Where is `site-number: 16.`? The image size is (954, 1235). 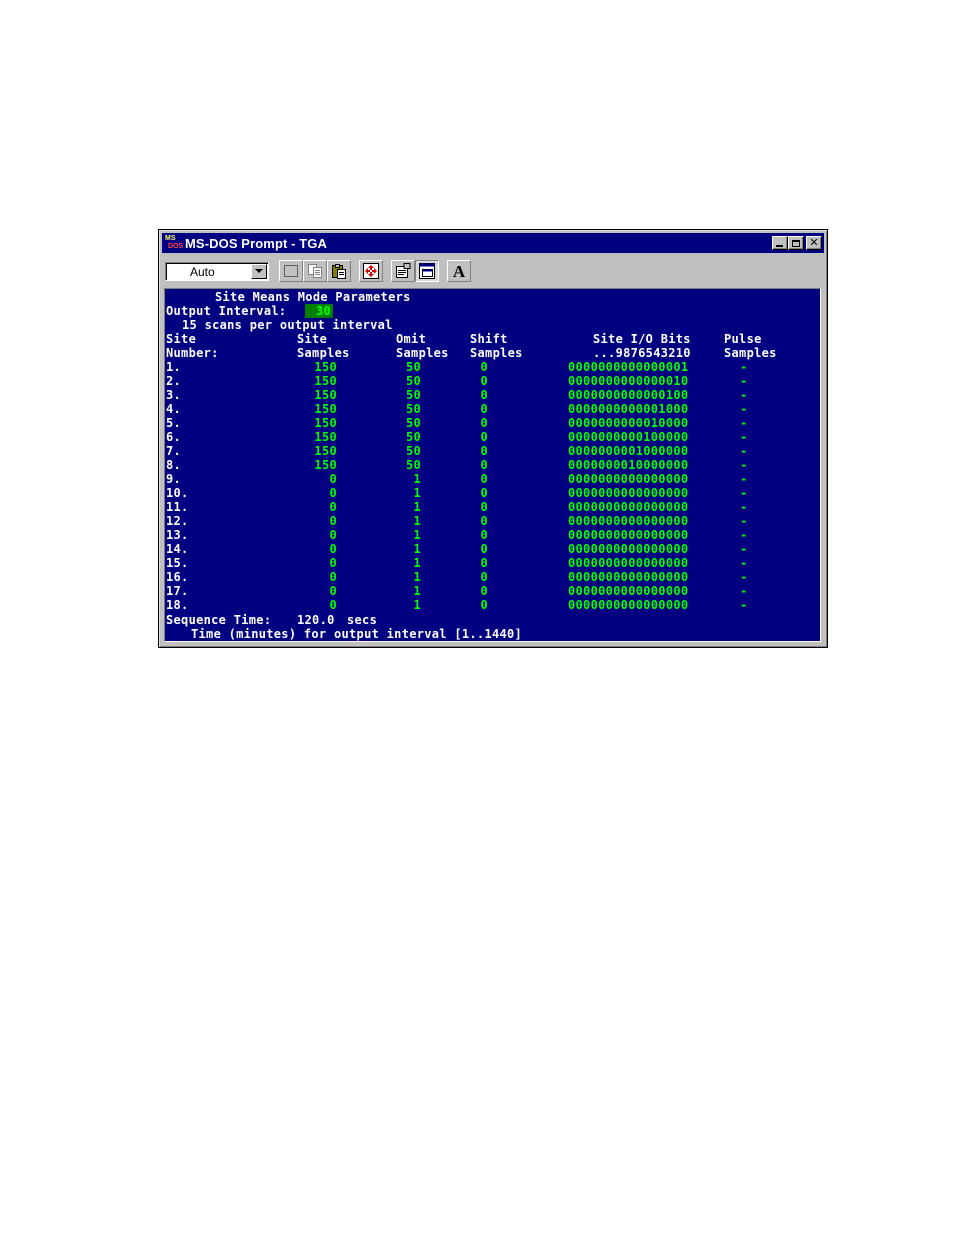 site-number: 16. is located at coordinates (177, 577).